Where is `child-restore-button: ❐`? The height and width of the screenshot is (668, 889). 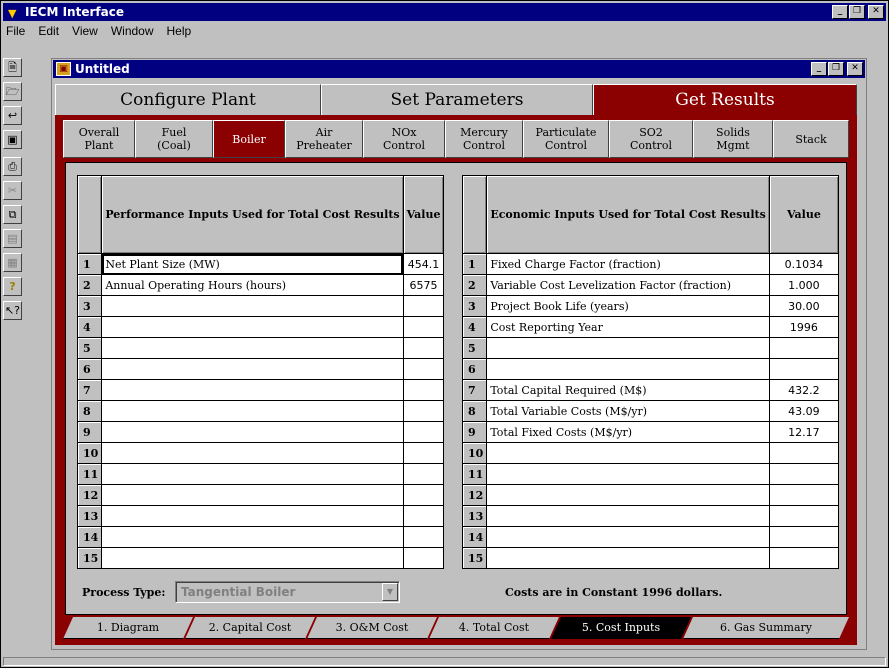 child-restore-button: ❐ is located at coordinates (836, 69).